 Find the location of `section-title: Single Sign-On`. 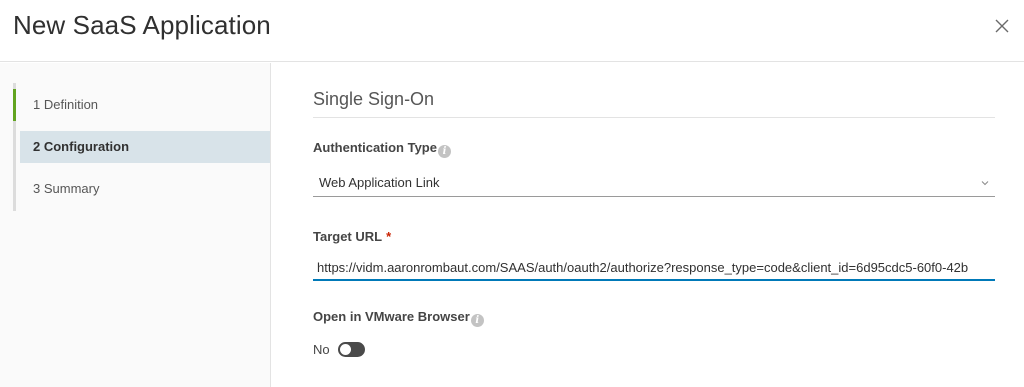

section-title: Single Sign-On is located at coordinates (374, 99).